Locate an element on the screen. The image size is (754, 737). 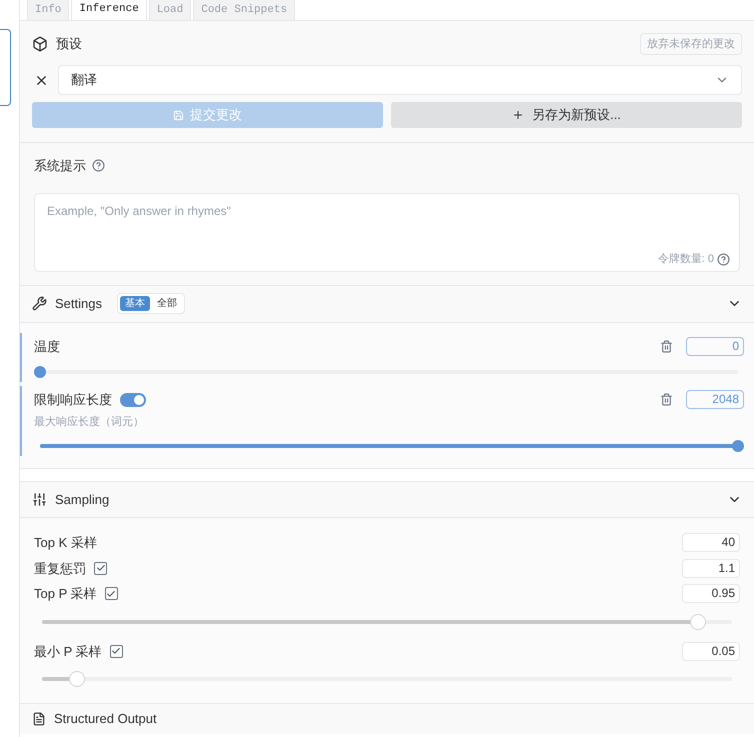
tab: Inference is located at coordinates (109, 10).